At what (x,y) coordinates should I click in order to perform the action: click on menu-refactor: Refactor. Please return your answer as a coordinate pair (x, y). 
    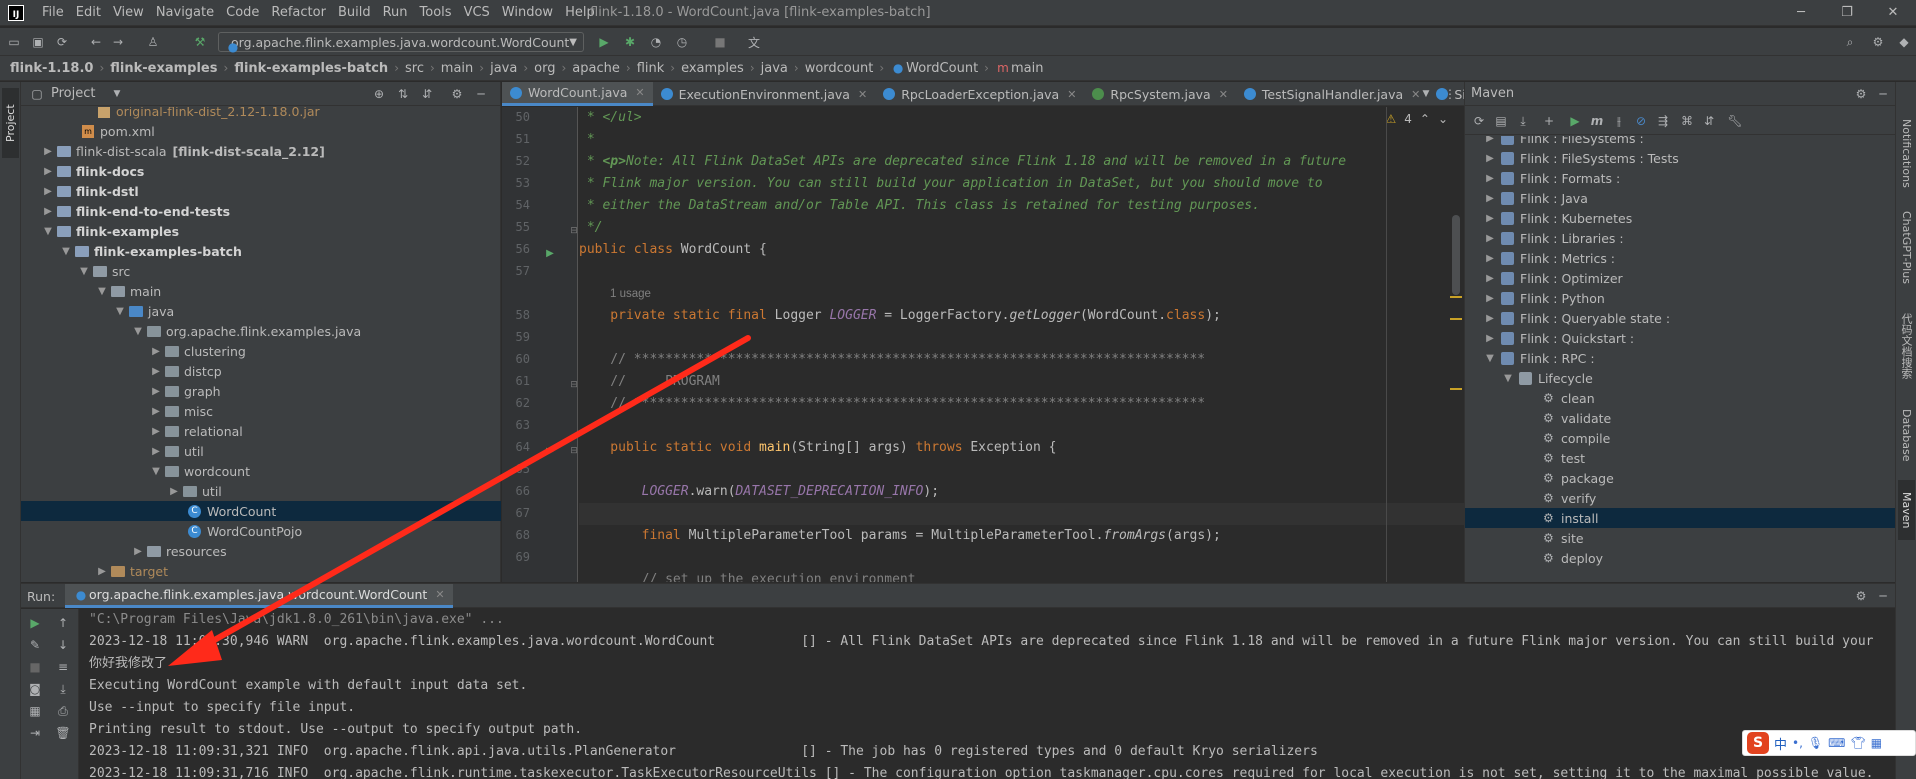
    Looking at the image, I should click on (298, 13).